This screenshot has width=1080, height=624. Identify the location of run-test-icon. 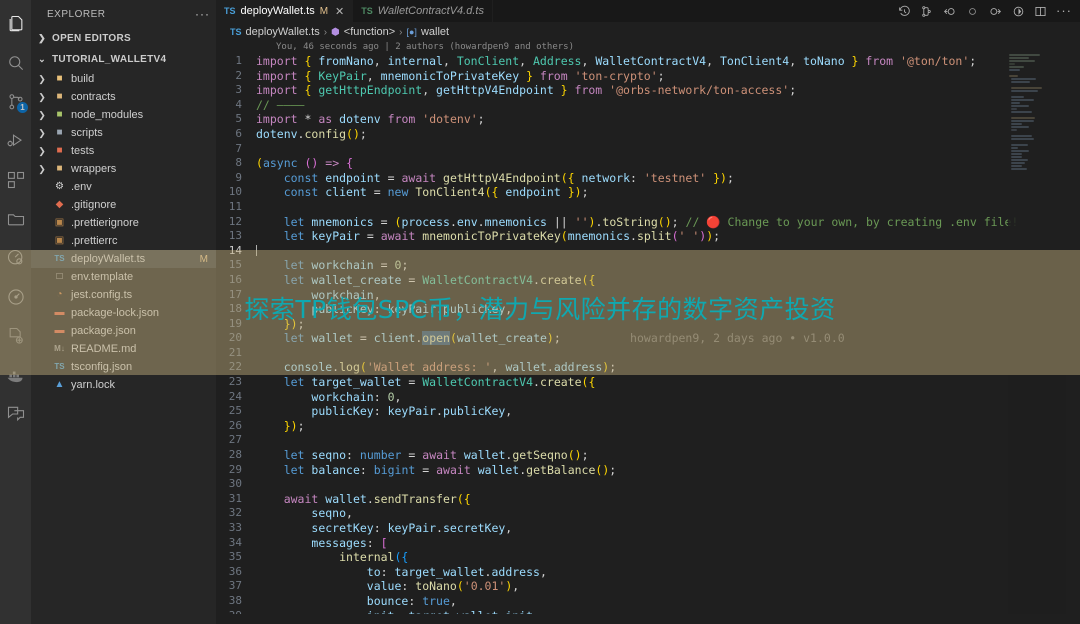
(926, 11).